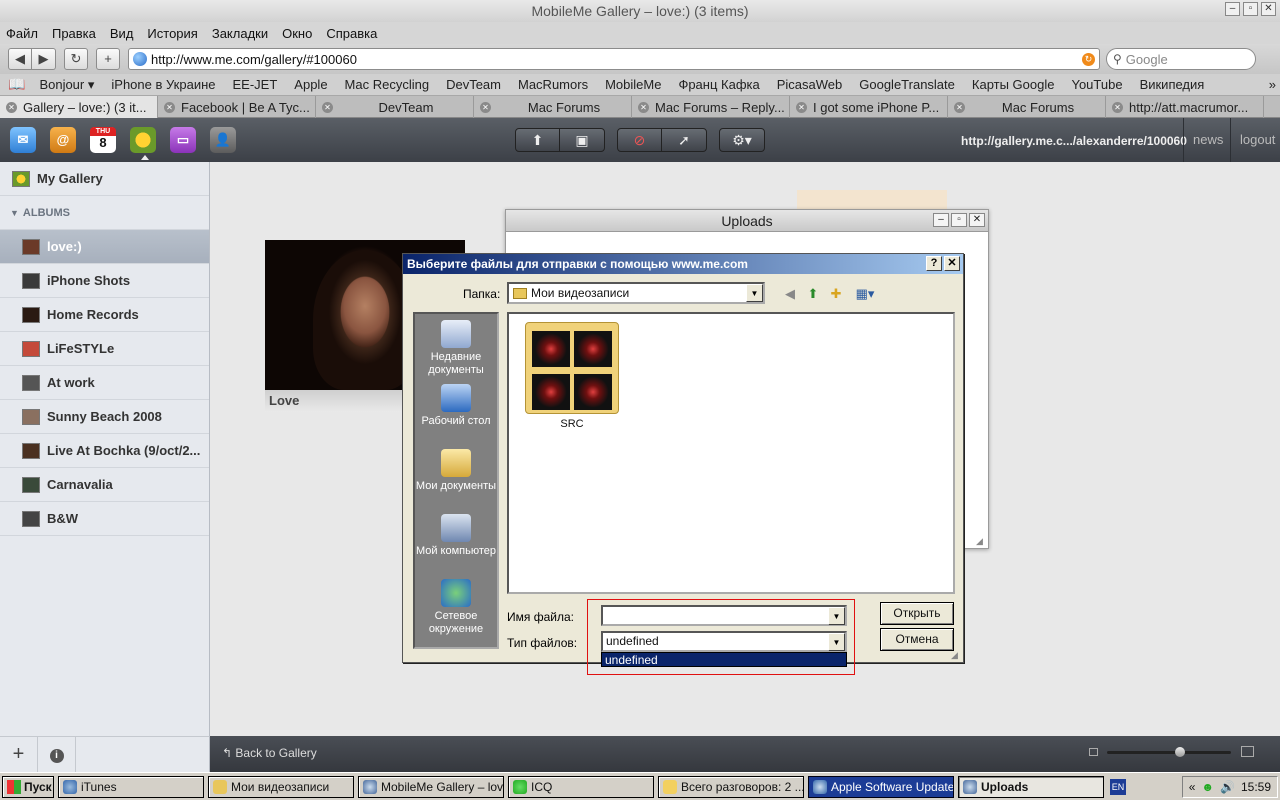 The height and width of the screenshot is (800, 1280). I want to click on menu-file: Файл, so click(22, 33).